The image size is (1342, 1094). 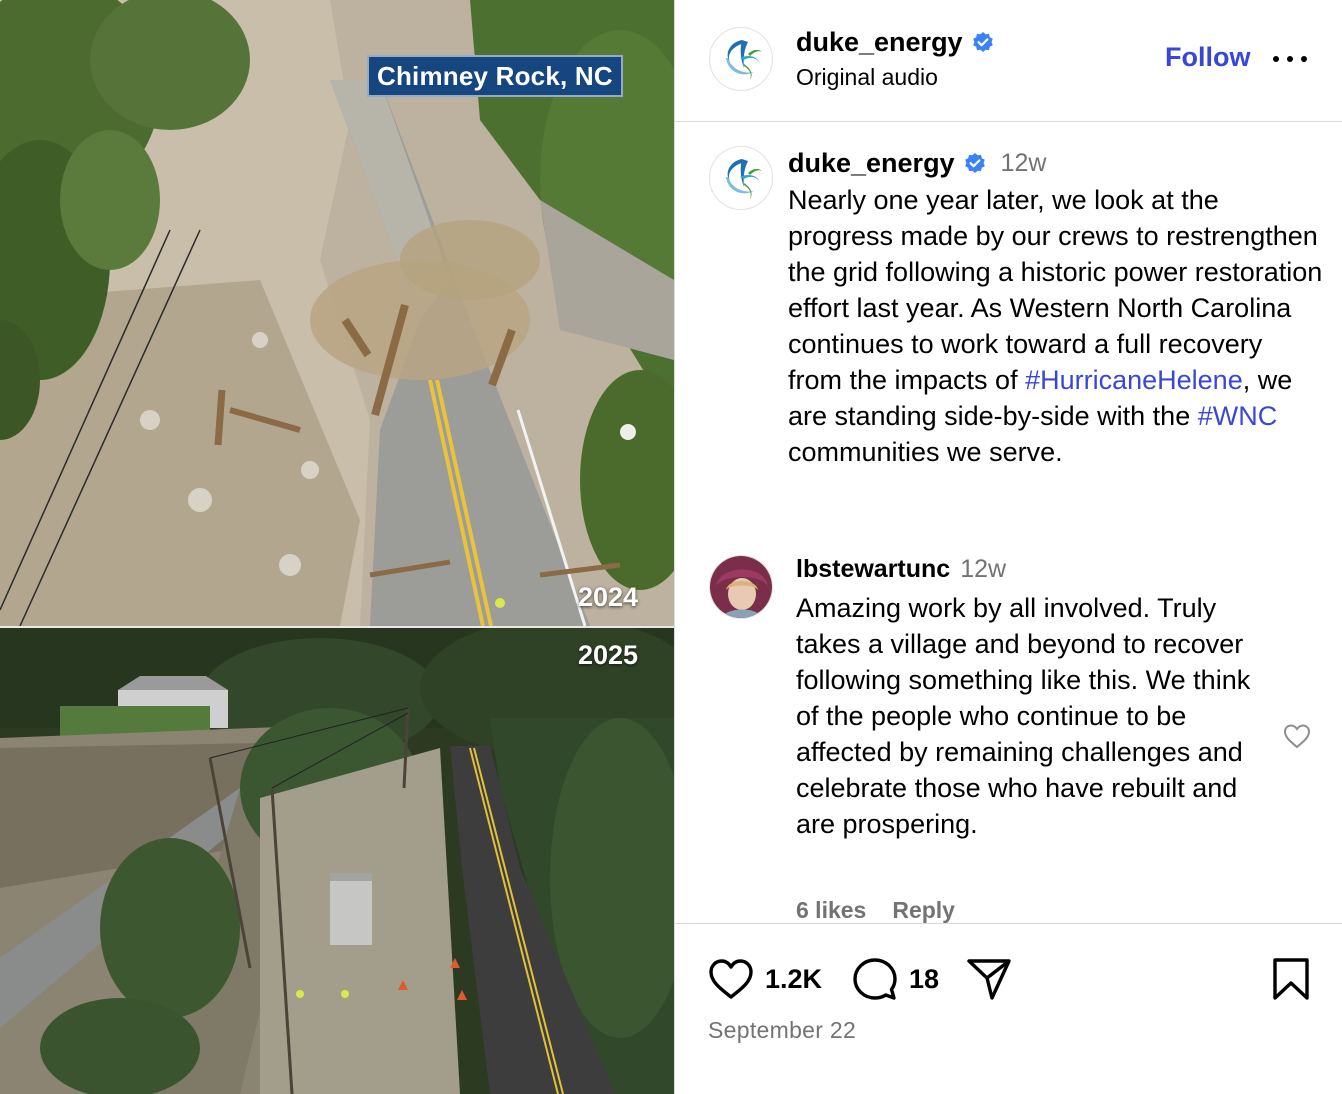 What do you see at coordinates (924, 979) in the screenshot?
I see `comments-count: 18` at bounding box center [924, 979].